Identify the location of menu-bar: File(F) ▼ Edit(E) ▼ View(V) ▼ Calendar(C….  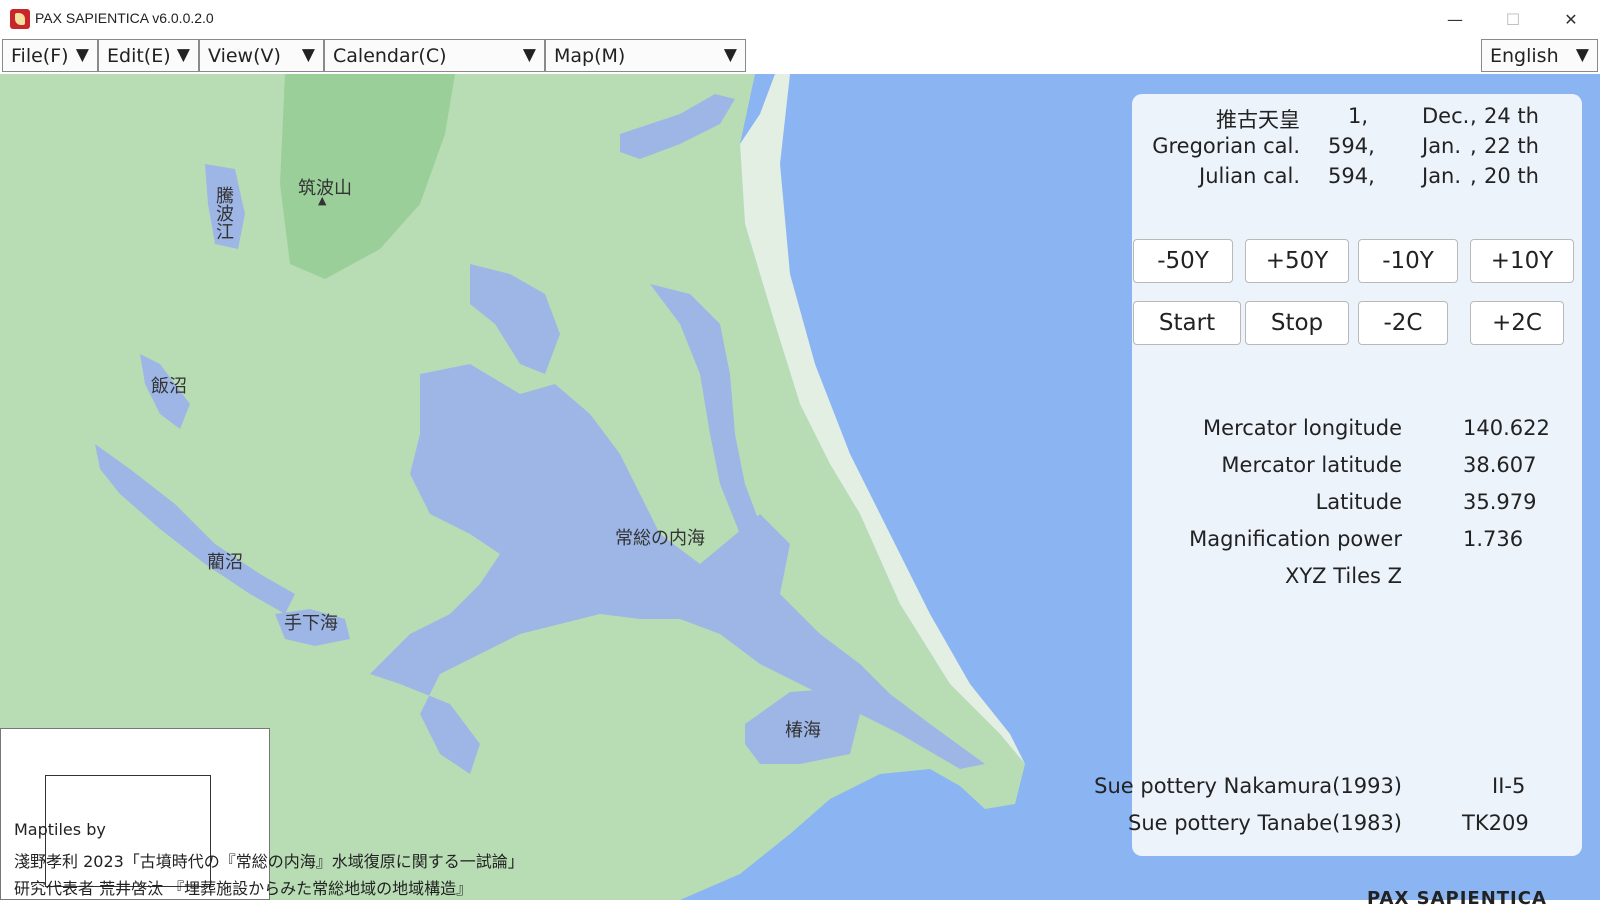
(800, 74).